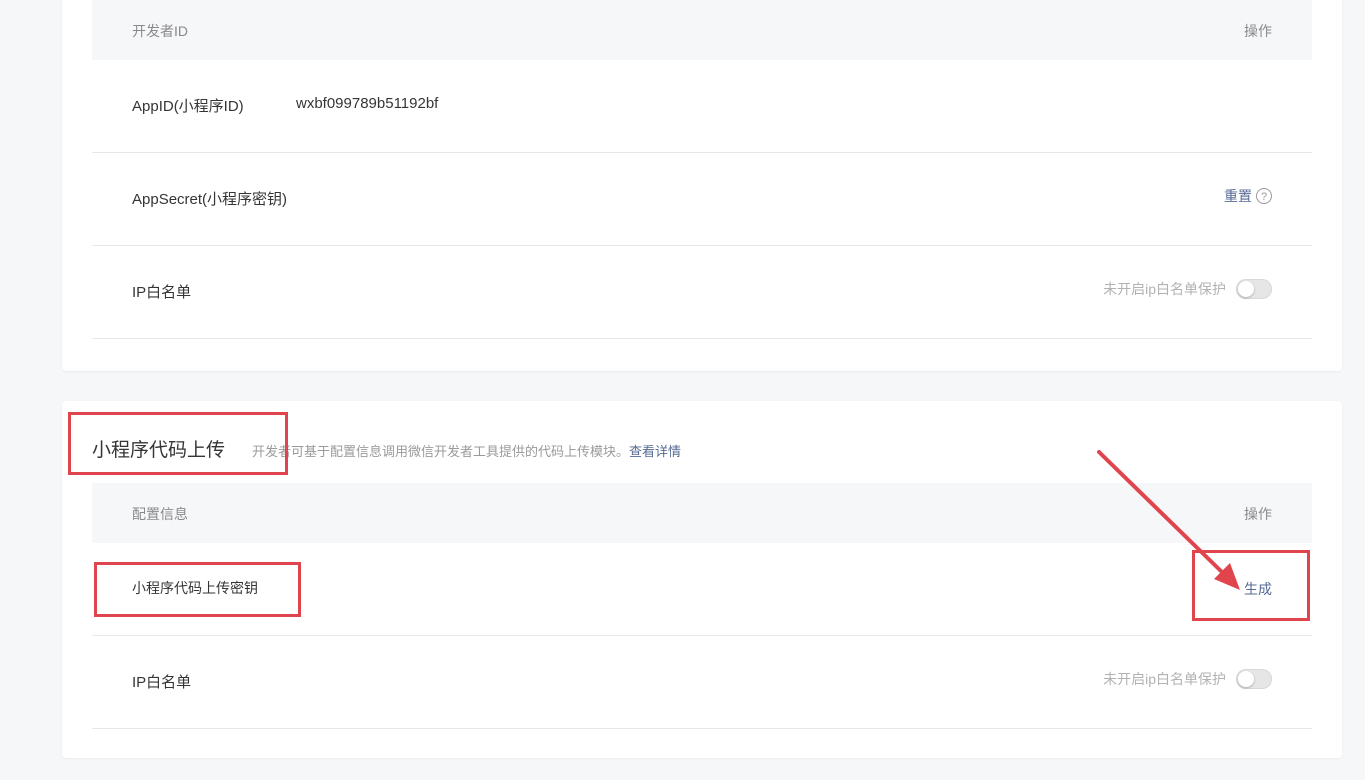  Describe the element at coordinates (367, 103) in the screenshot. I see `appid-value: wxbf099789b51192bf` at that location.